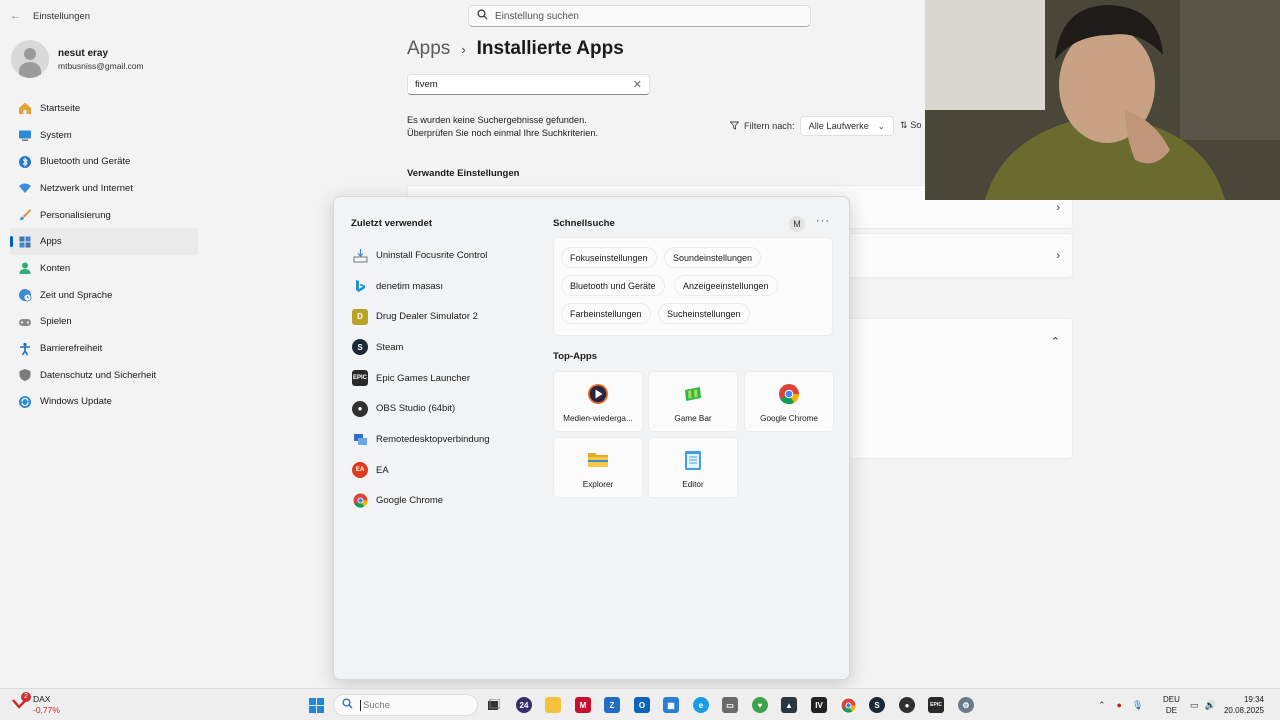 Image resolution: width=1280 pixels, height=720 pixels. Describe the element at coordinates (524, 705) in the screenshot. I see `app-24-icon: 24` at that location.